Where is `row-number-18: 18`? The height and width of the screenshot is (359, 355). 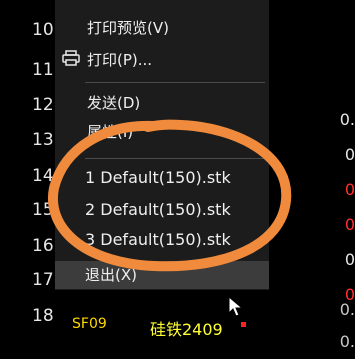 row-number-18: 18 is located at coordinates (43, 316).